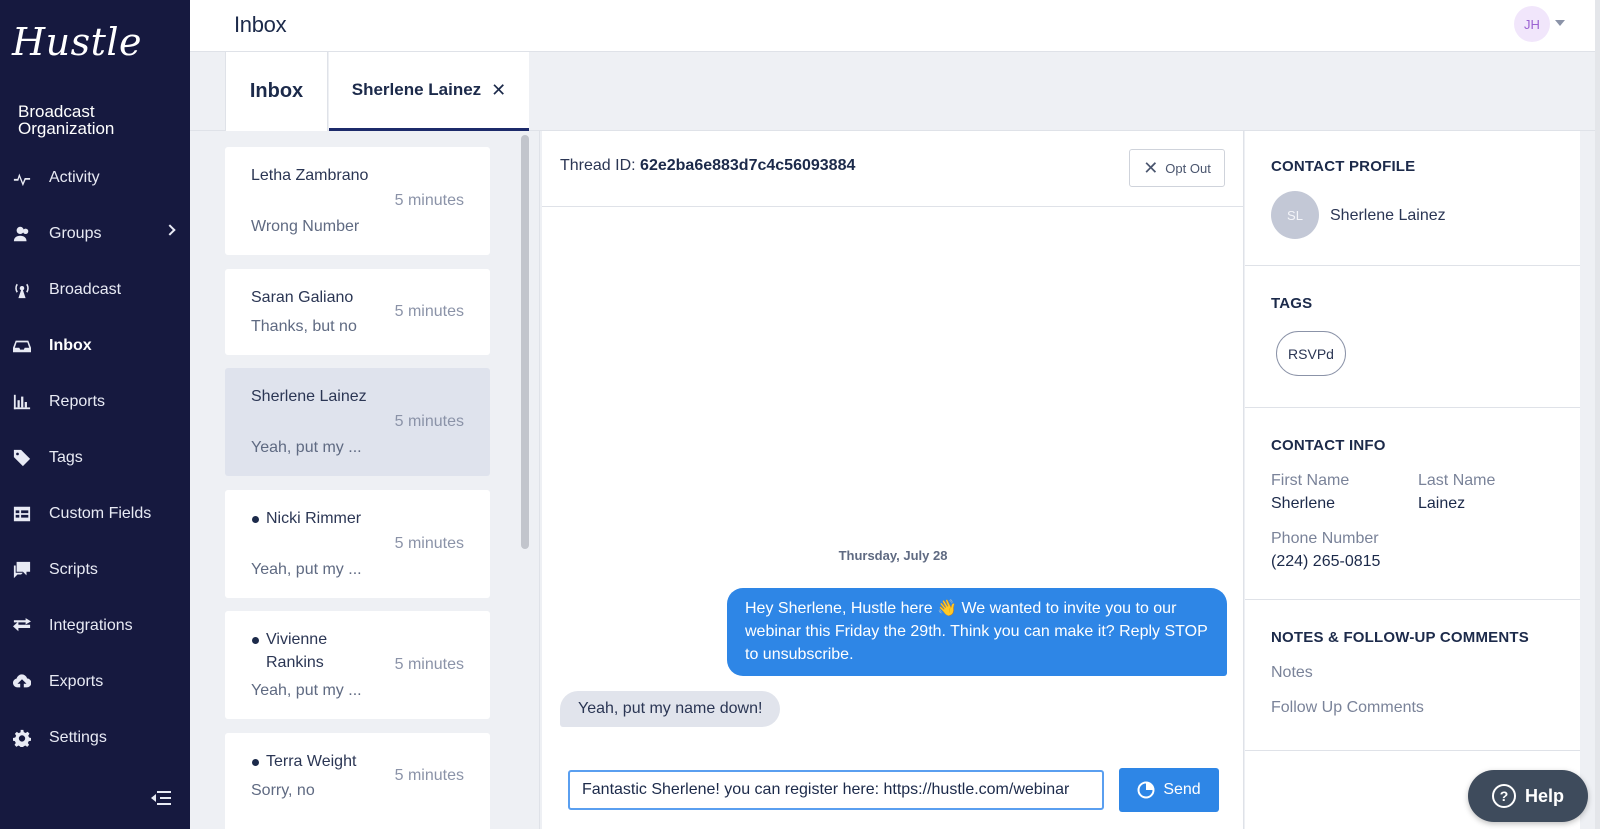 This screenshot has width=1600, height=829. What do you see at coordinates (1328, 445) in the screenshot?
I see `section-heading: CONTACT INFO` at bounding box center [1328, 445].